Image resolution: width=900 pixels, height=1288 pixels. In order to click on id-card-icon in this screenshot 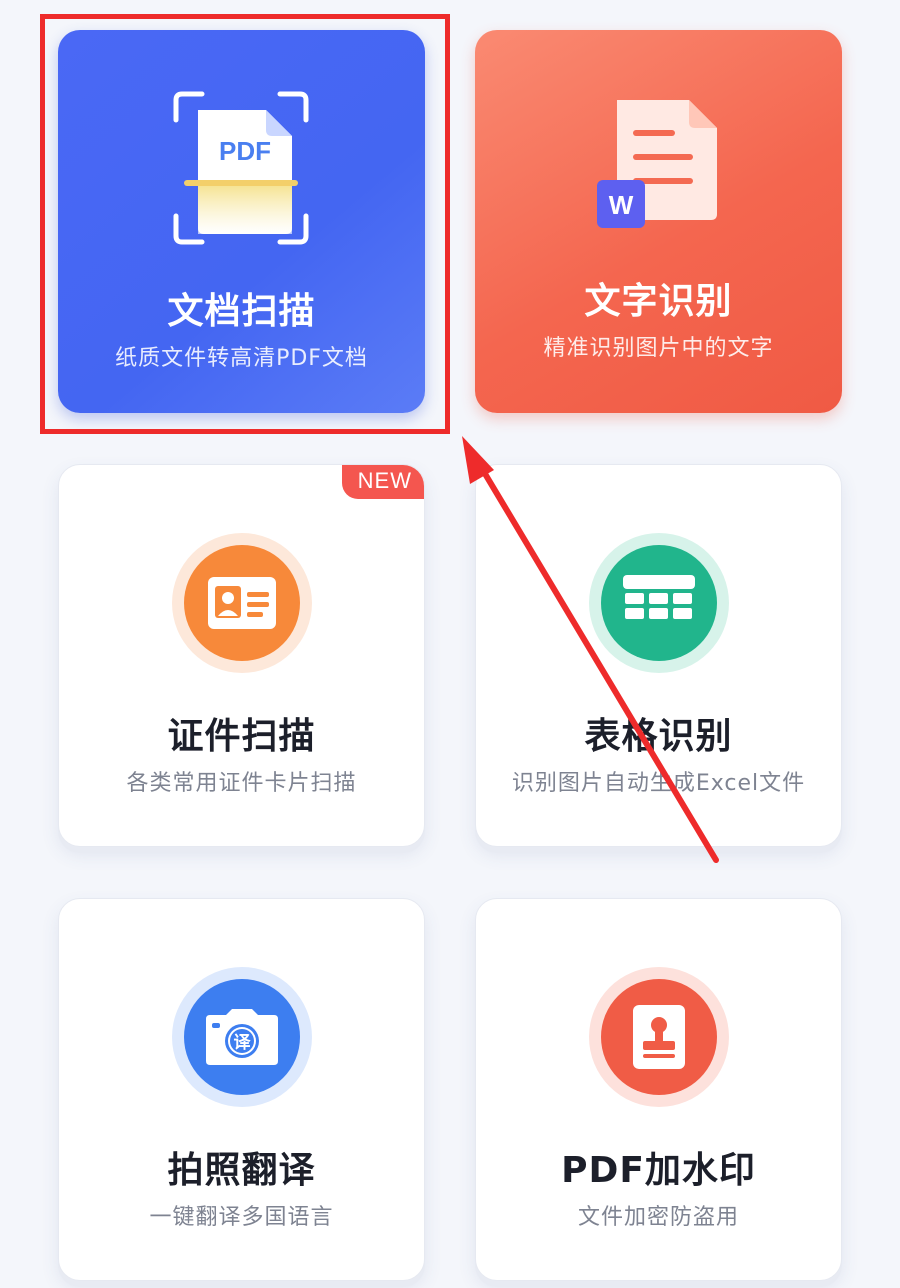, I will do `click(241, 603)`.